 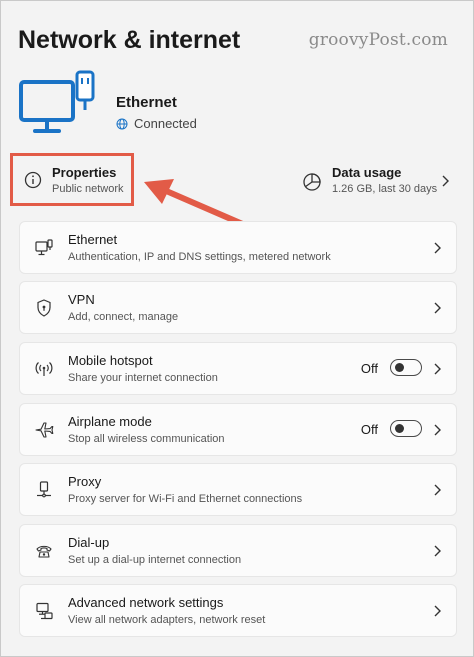 I want to click on mobile-hotspot-toggle, so click(x=406, y=367).